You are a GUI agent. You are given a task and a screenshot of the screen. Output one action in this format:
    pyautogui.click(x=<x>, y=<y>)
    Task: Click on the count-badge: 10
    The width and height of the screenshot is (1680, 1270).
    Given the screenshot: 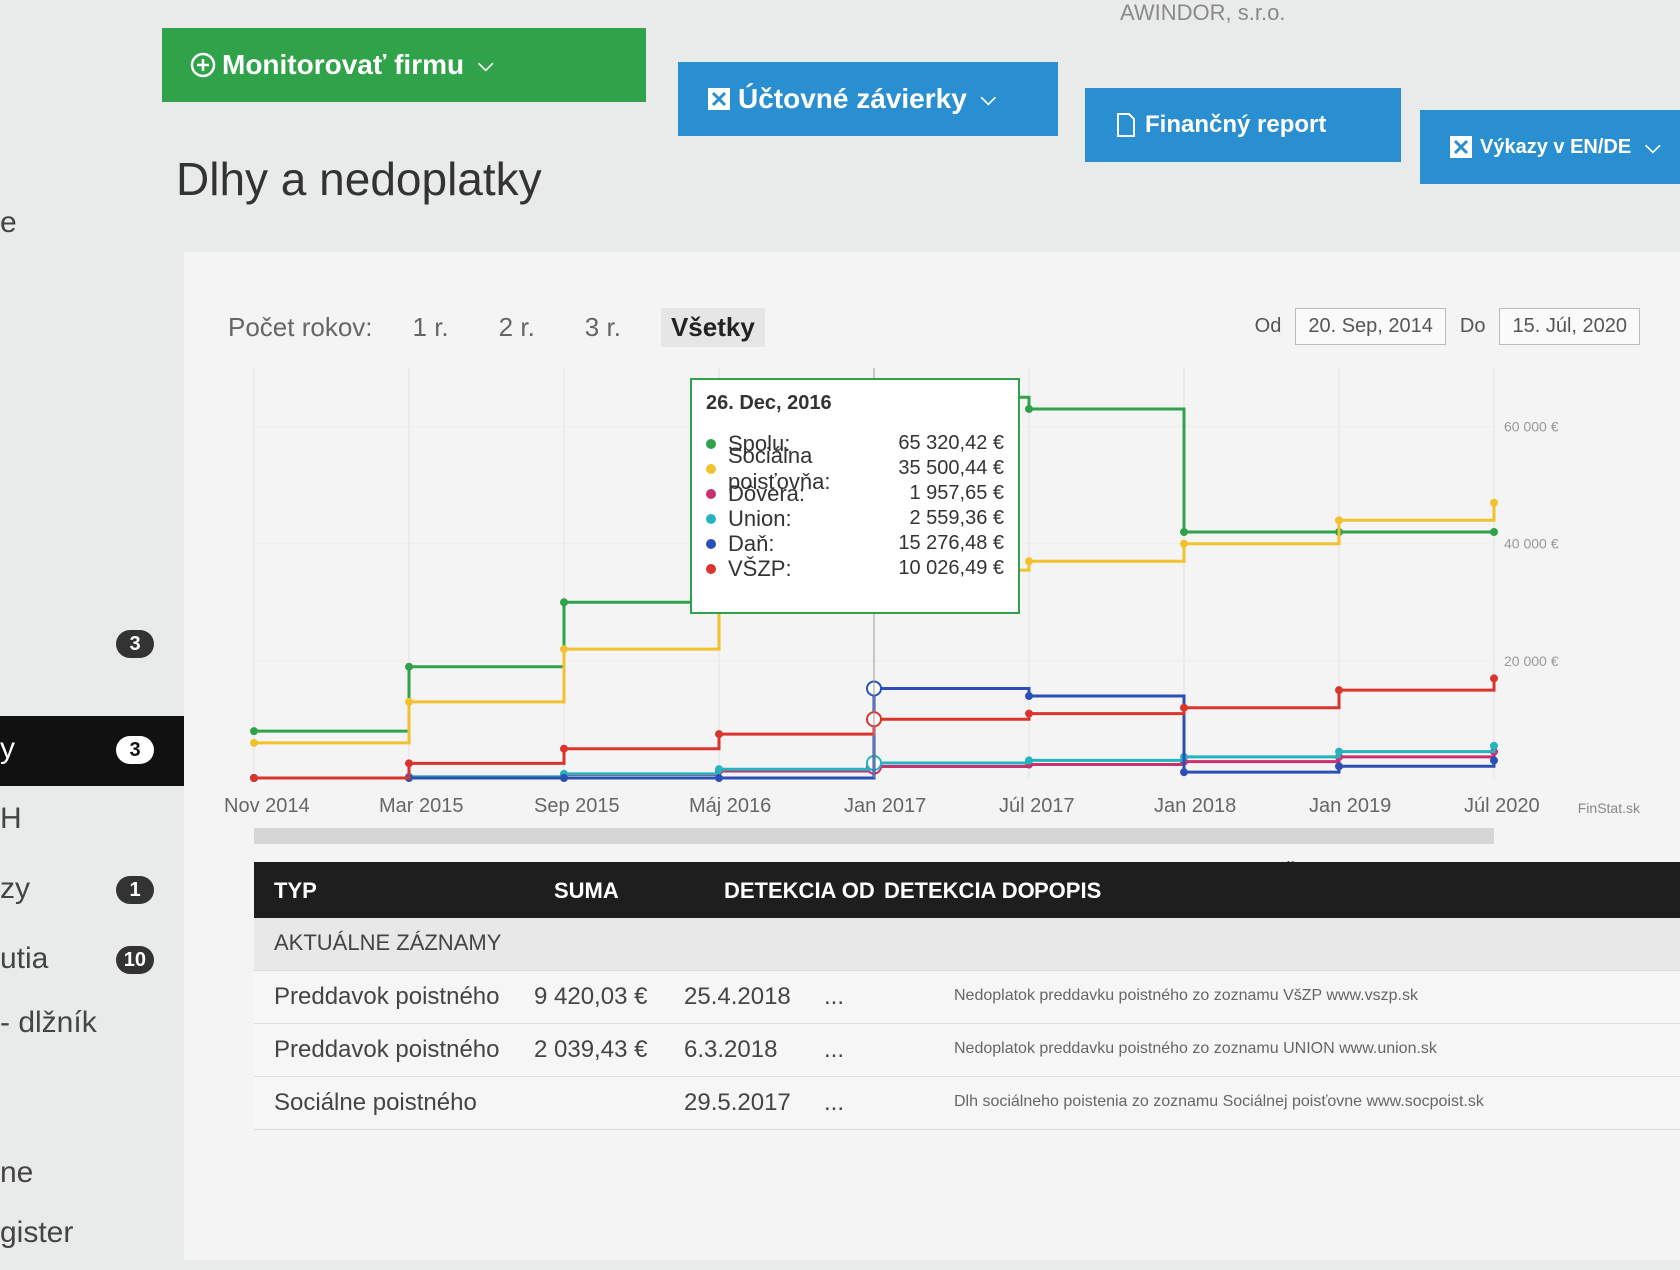 What is the action you would take?
    pyautogui.click(x=134, y=960)
    